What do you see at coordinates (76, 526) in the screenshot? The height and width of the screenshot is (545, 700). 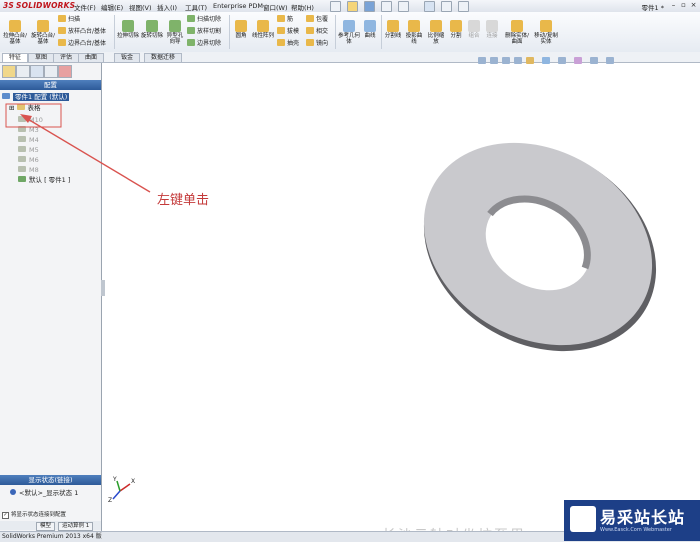 I see `tab-motion-study: 运动算例 1` at bounding box center [76, 526].